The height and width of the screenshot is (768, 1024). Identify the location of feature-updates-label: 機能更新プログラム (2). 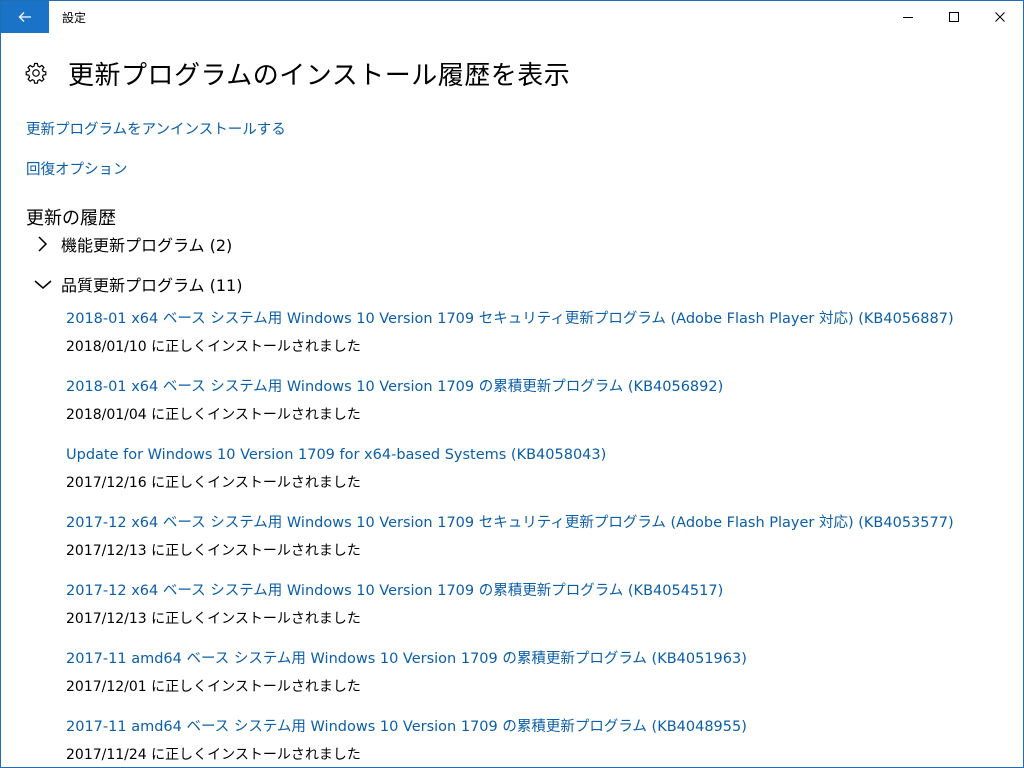
(147, 245).